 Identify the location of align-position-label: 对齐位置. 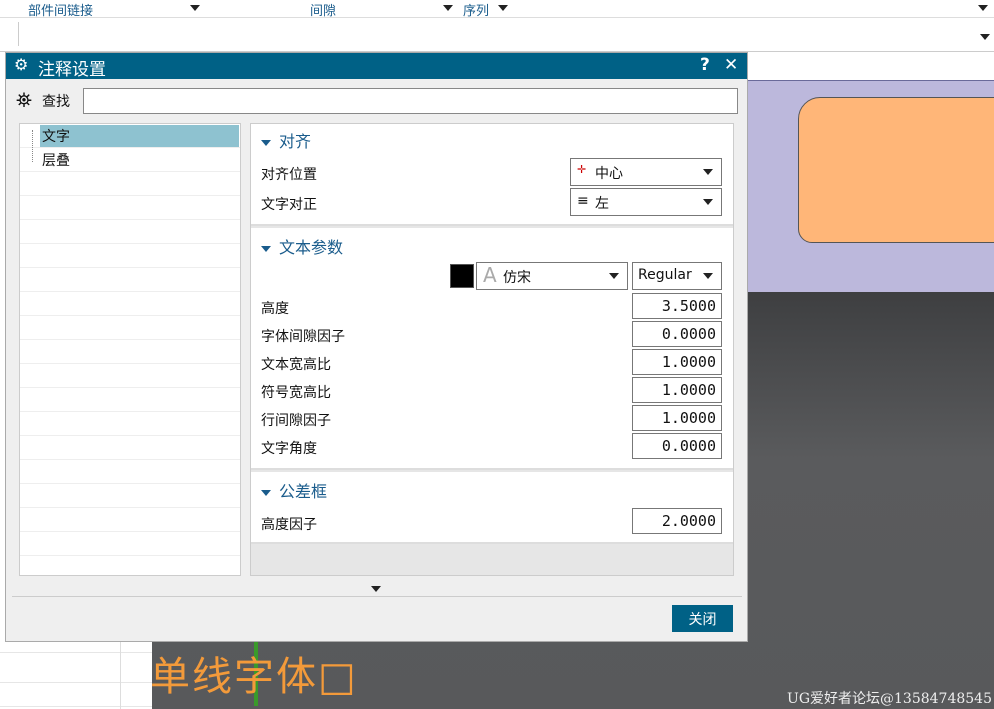
(289, 175).